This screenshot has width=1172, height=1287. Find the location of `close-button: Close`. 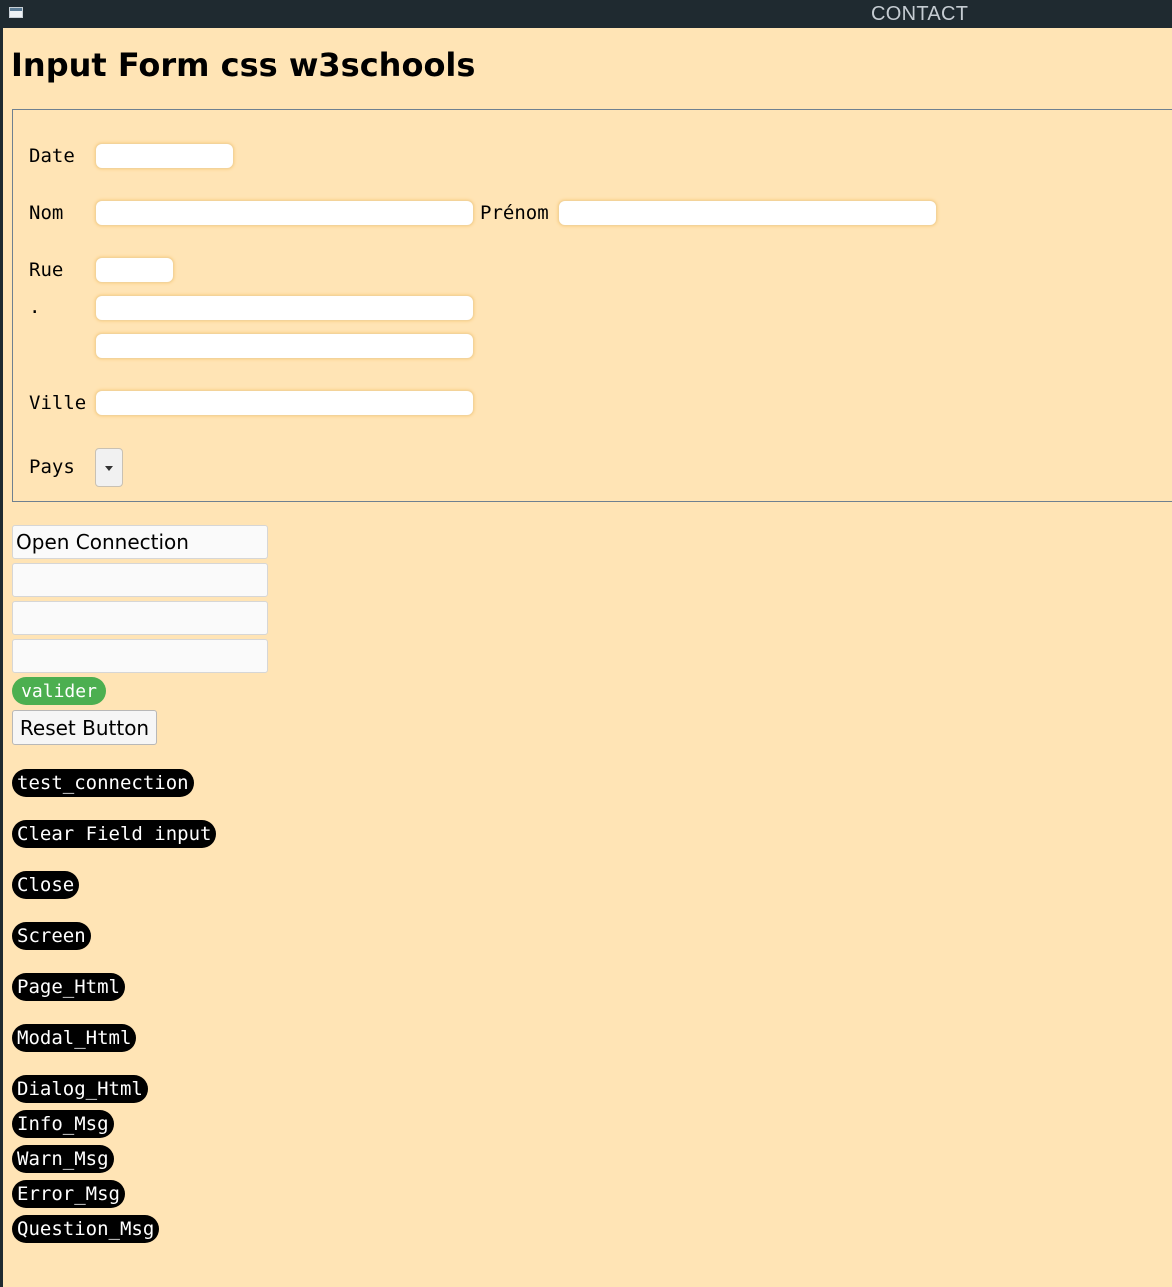

close-button: Close is located at coordinates (46, 885).